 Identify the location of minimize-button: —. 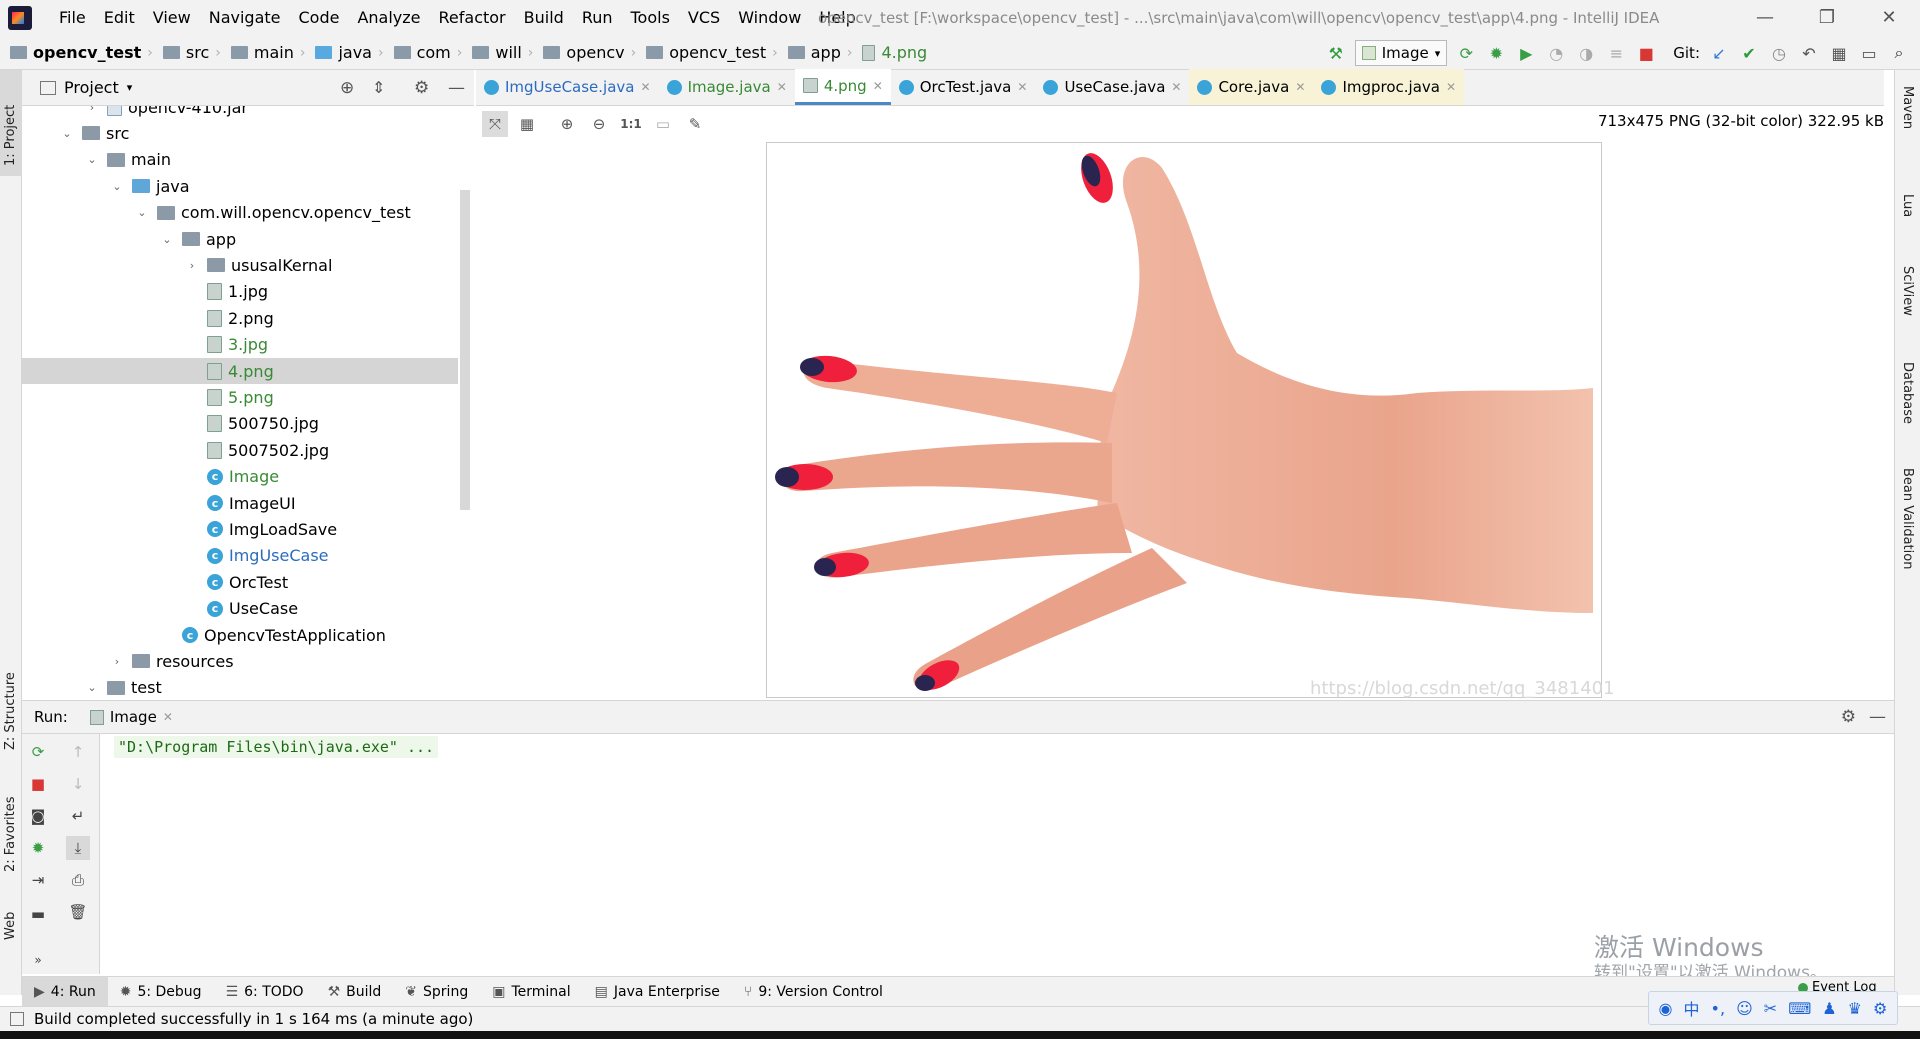
(1765, 18).